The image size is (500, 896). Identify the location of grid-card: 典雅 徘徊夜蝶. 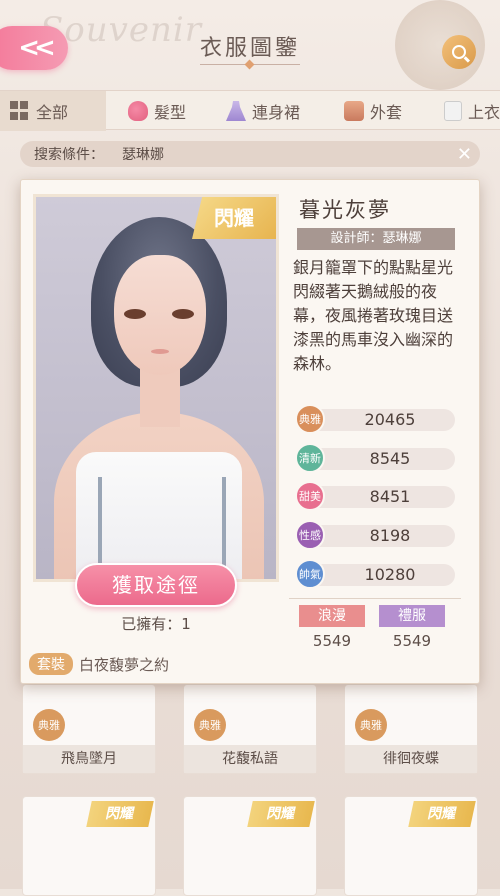
(411, 729).